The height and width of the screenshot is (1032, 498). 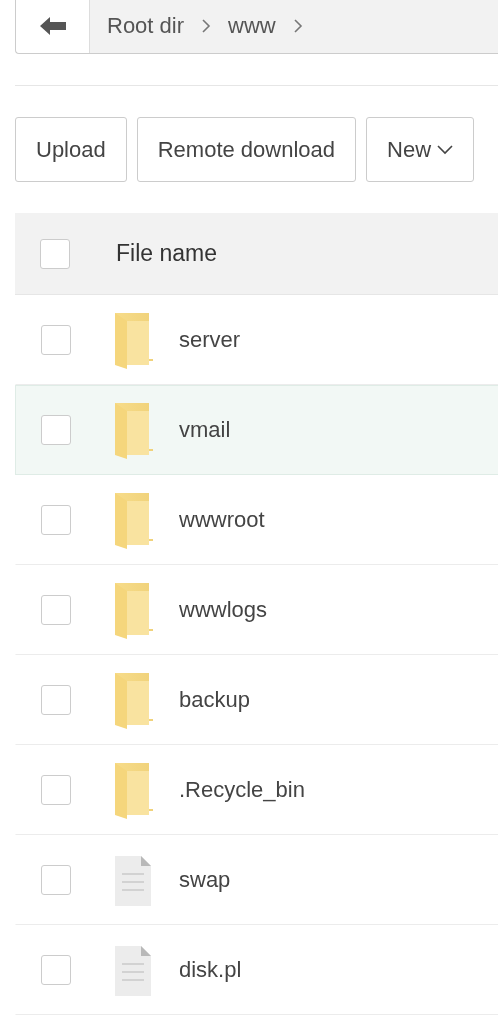 I want to click on file-name: backup, so click(x=214, y=700).